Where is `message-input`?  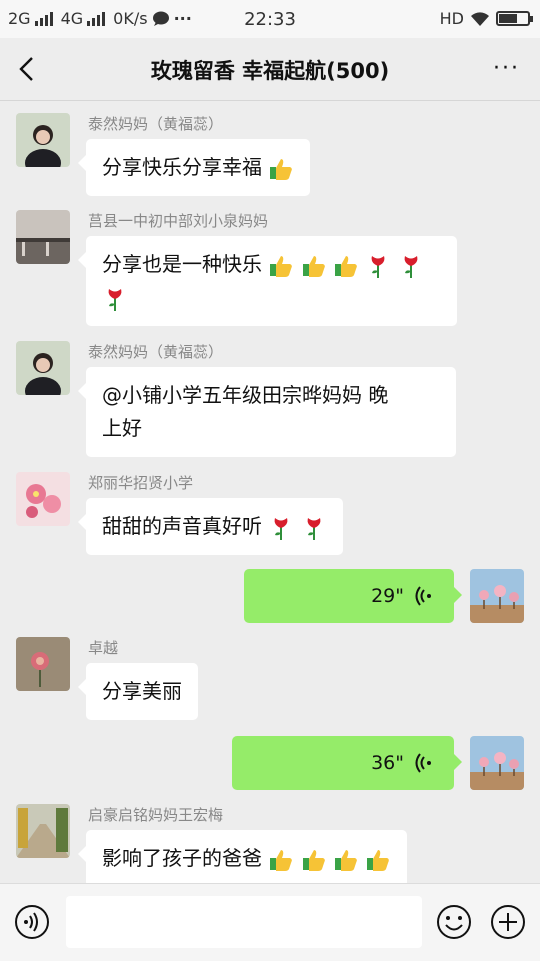
message-input is located at coordinates (244, 922).